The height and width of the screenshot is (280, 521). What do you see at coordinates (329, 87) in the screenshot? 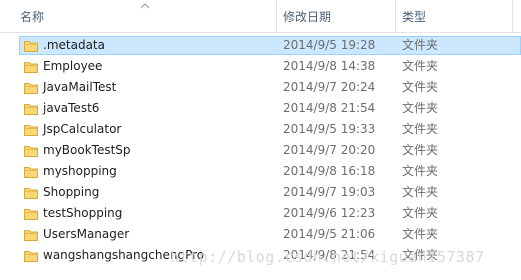
I see `file-modified-date: 2014/9/7 20:24` at bounding box center [329, 87].